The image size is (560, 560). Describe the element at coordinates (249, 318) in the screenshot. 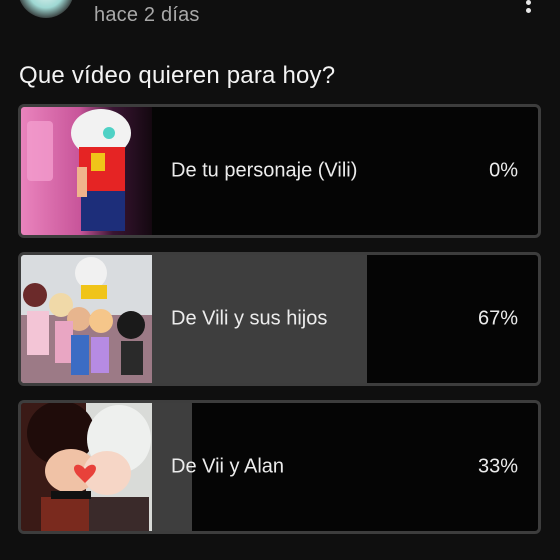

I see `poll-option-label: De Vili y sus hijos` at that location.